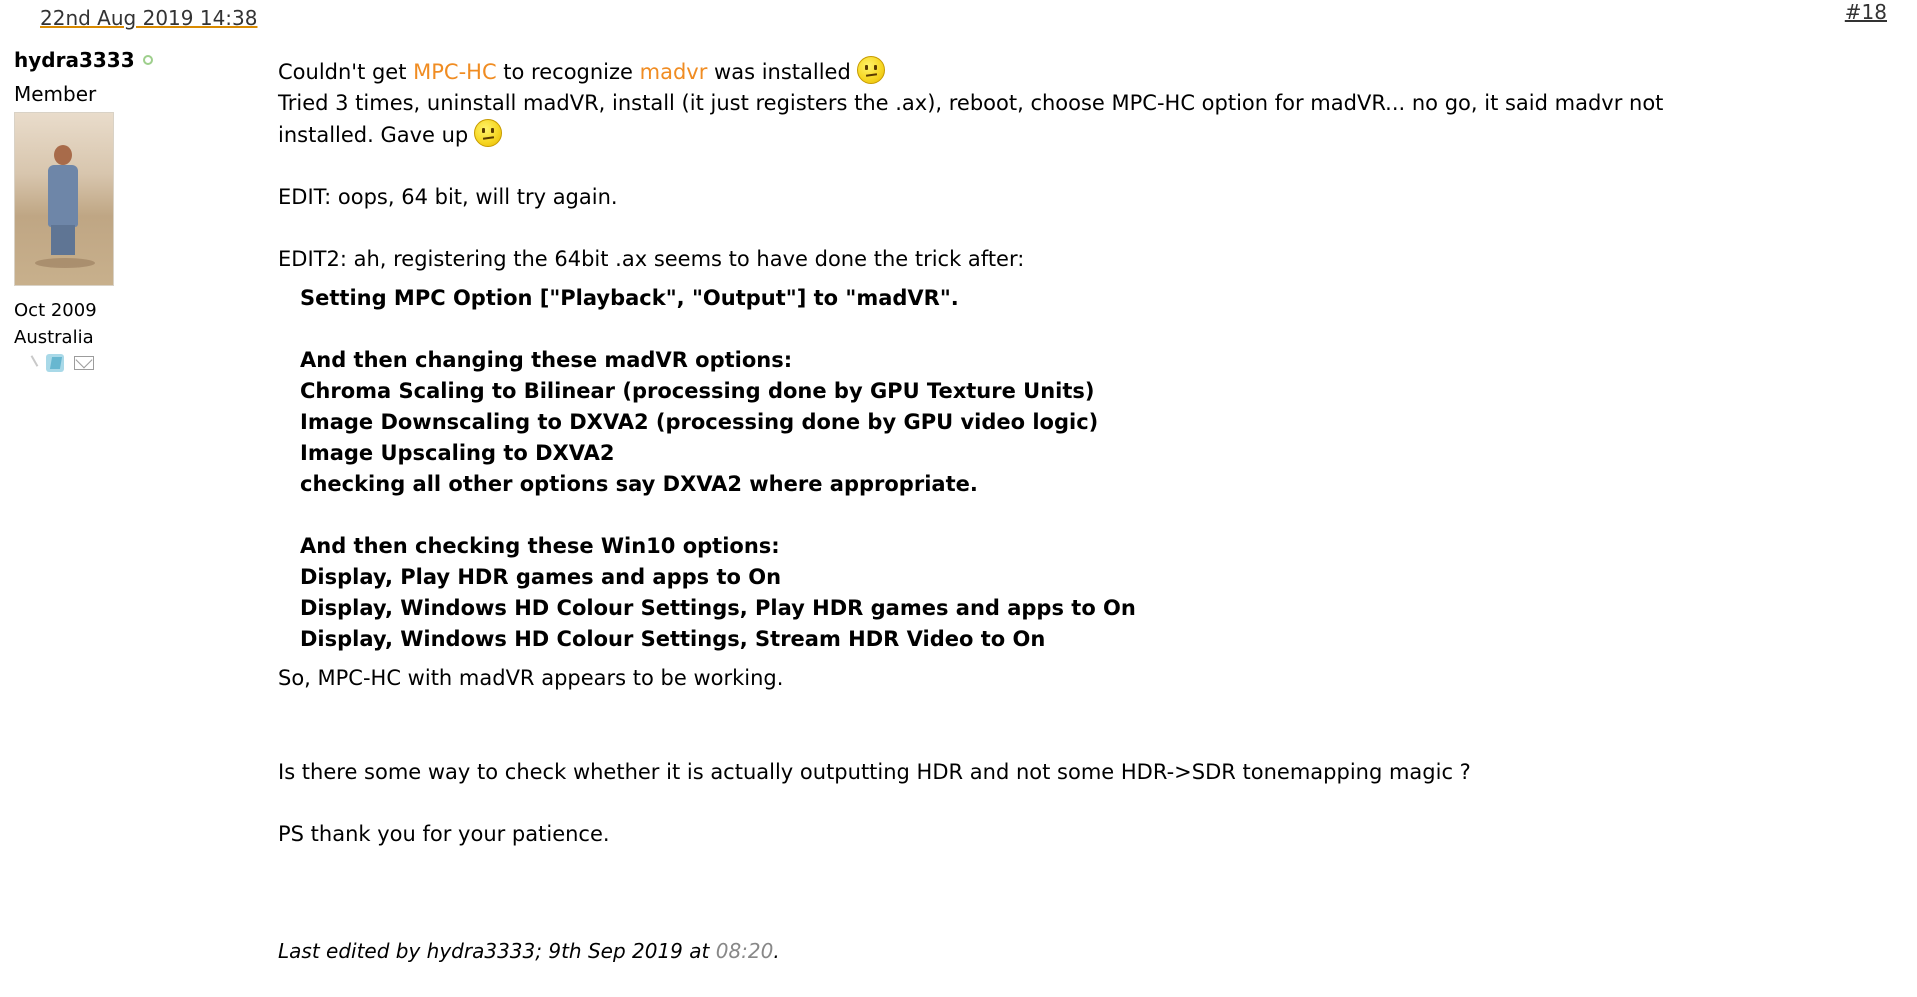  Describe the element at coordinates (454, 72) in the screenshot. I see `mpc-hc-link: MPC-HC` at that location.